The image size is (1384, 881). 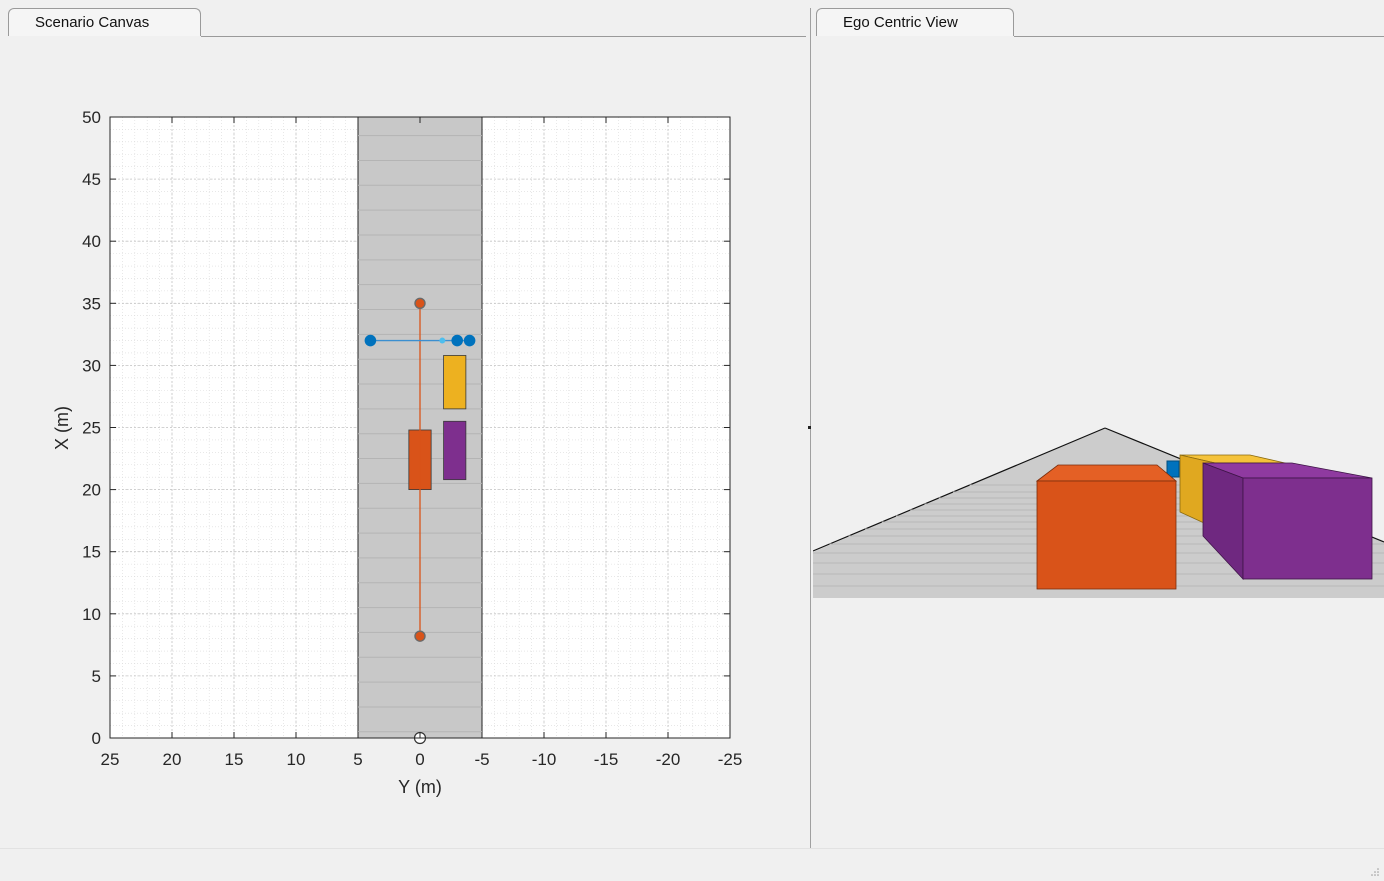 I want to click on x-tick-label: 0, so click(x=419, y=759).